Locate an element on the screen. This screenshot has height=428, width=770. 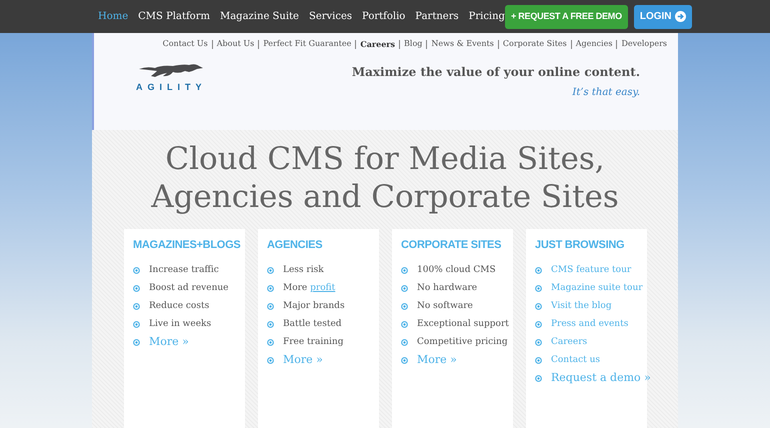
feature-text: Boost ad revenue is located at coordinates (188, 288).